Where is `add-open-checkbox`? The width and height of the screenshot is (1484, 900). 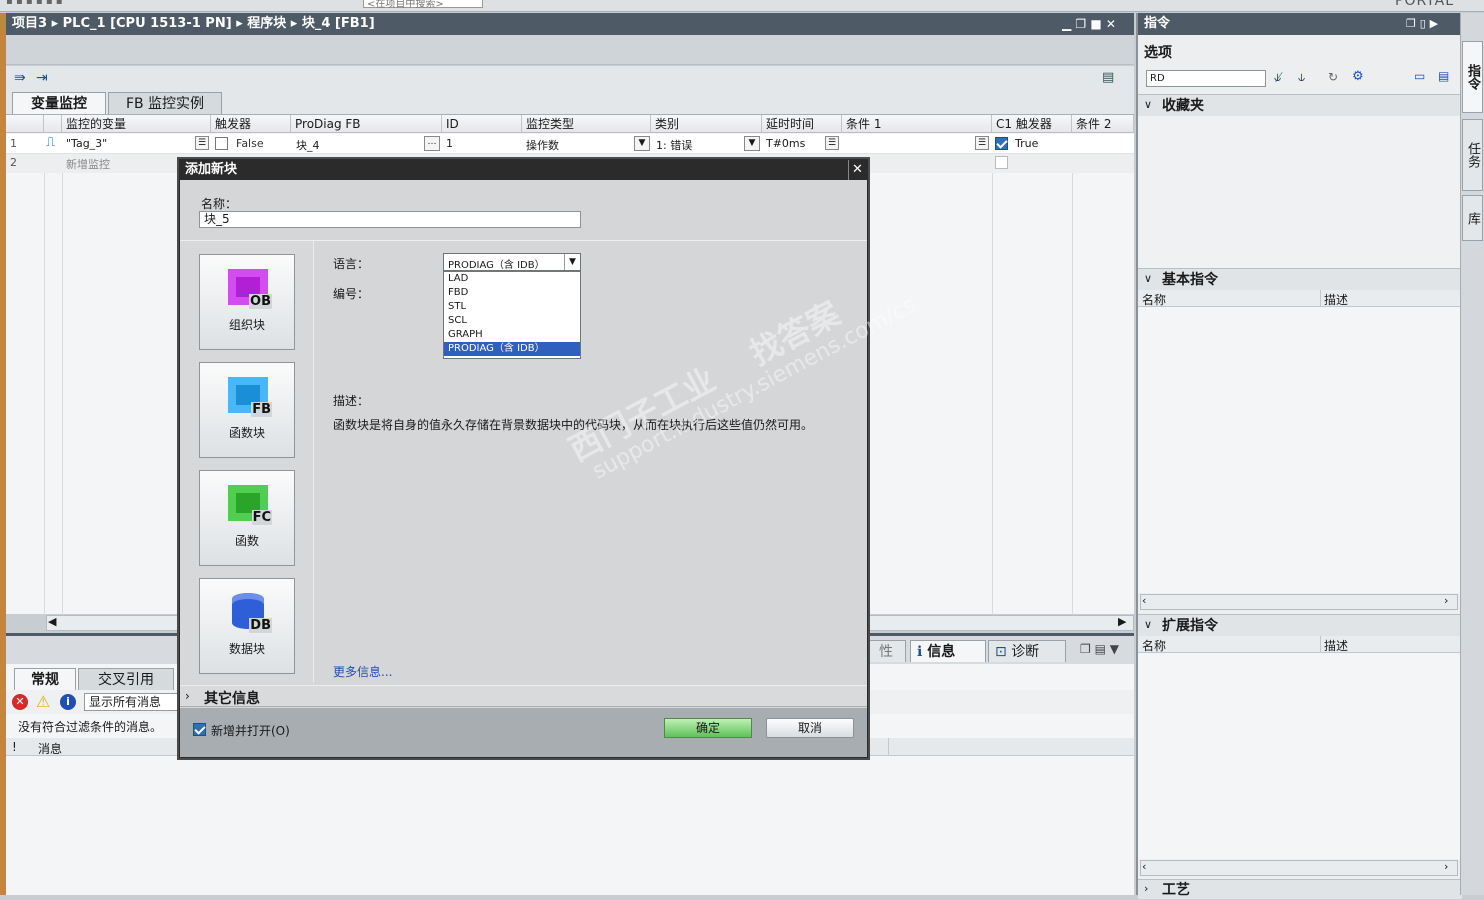 add-open-checkbox is located at coordinates (199, 729).